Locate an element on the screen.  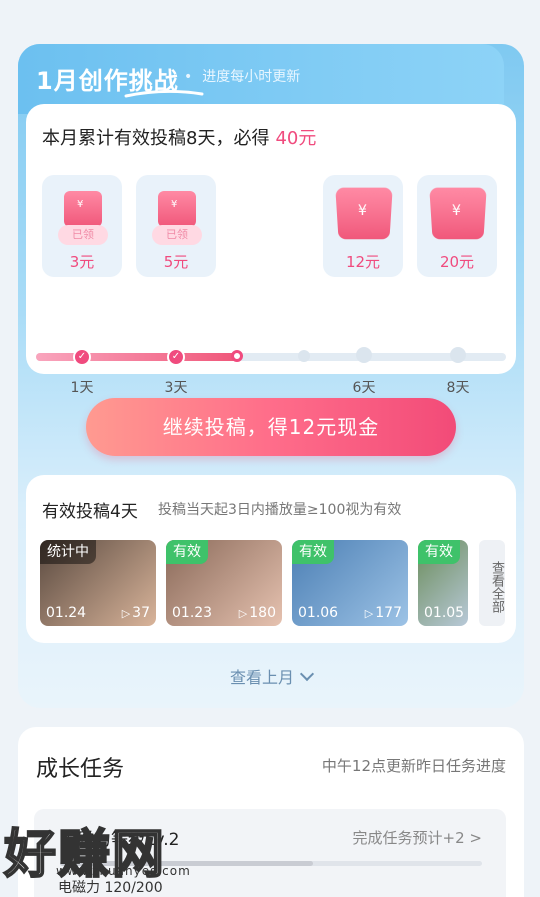
day-label: 6天 is located at coordinates (364, 388).